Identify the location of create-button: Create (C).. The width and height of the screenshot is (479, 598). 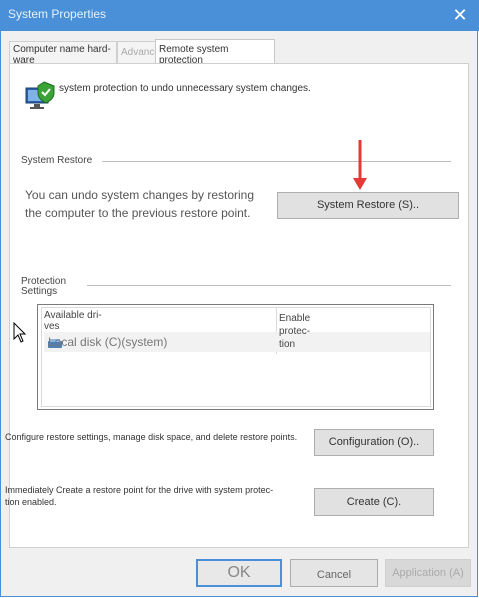
(374, 502).